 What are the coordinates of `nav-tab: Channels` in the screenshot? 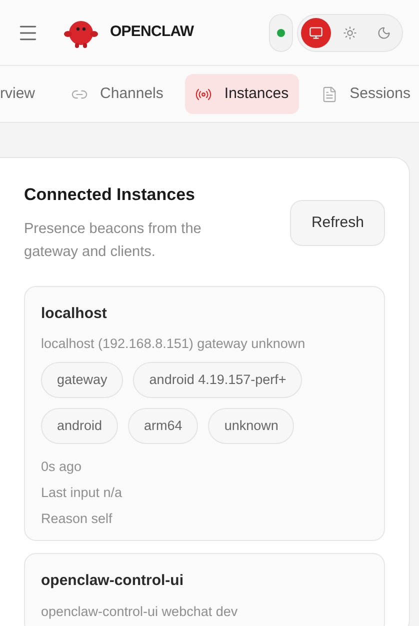 It's located at (117, 94).